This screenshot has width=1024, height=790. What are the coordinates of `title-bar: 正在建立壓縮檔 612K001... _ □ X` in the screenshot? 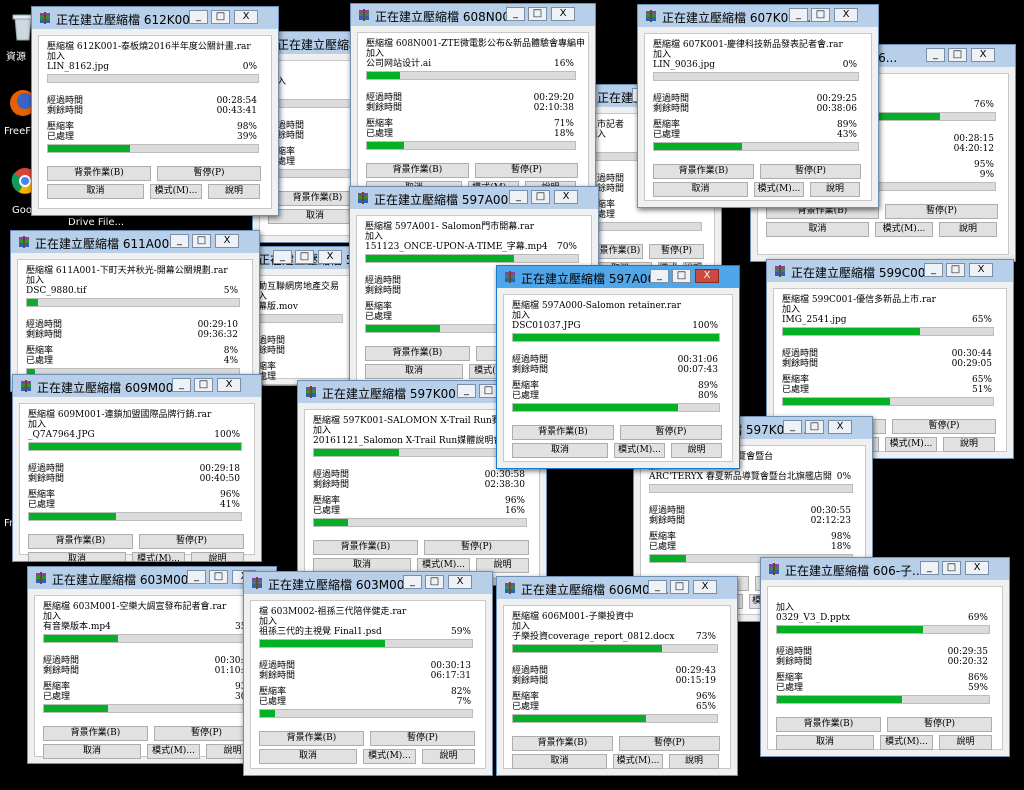 It's located at (155, 18).